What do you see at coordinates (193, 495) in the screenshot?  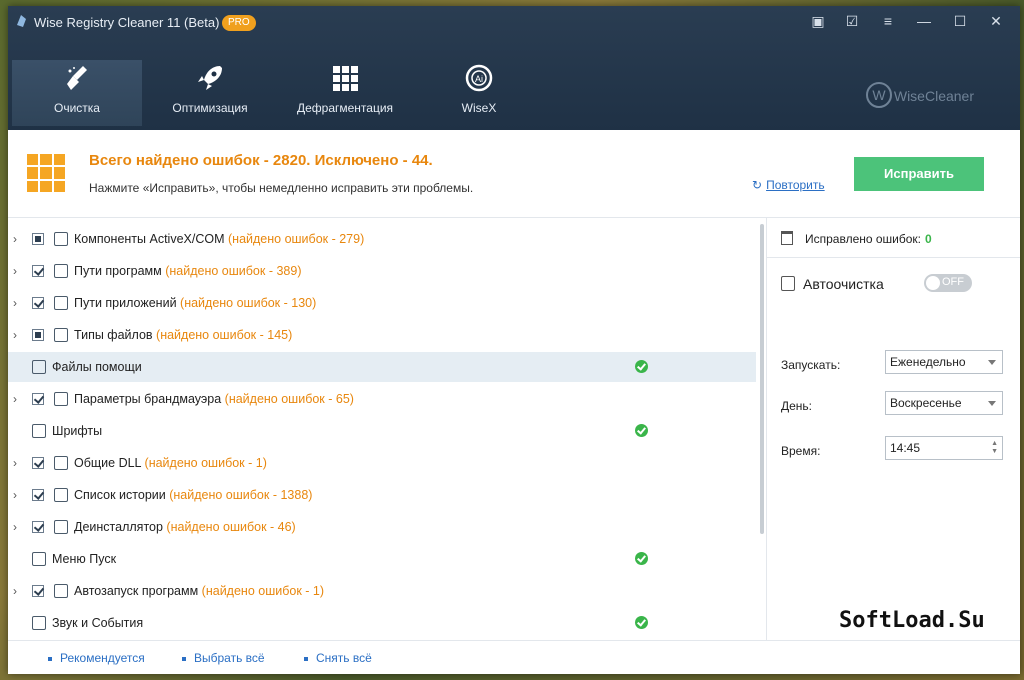 I see `list-item-label: Список истории (найдено ошибок - 1388)` at bounding box center [193, 495].